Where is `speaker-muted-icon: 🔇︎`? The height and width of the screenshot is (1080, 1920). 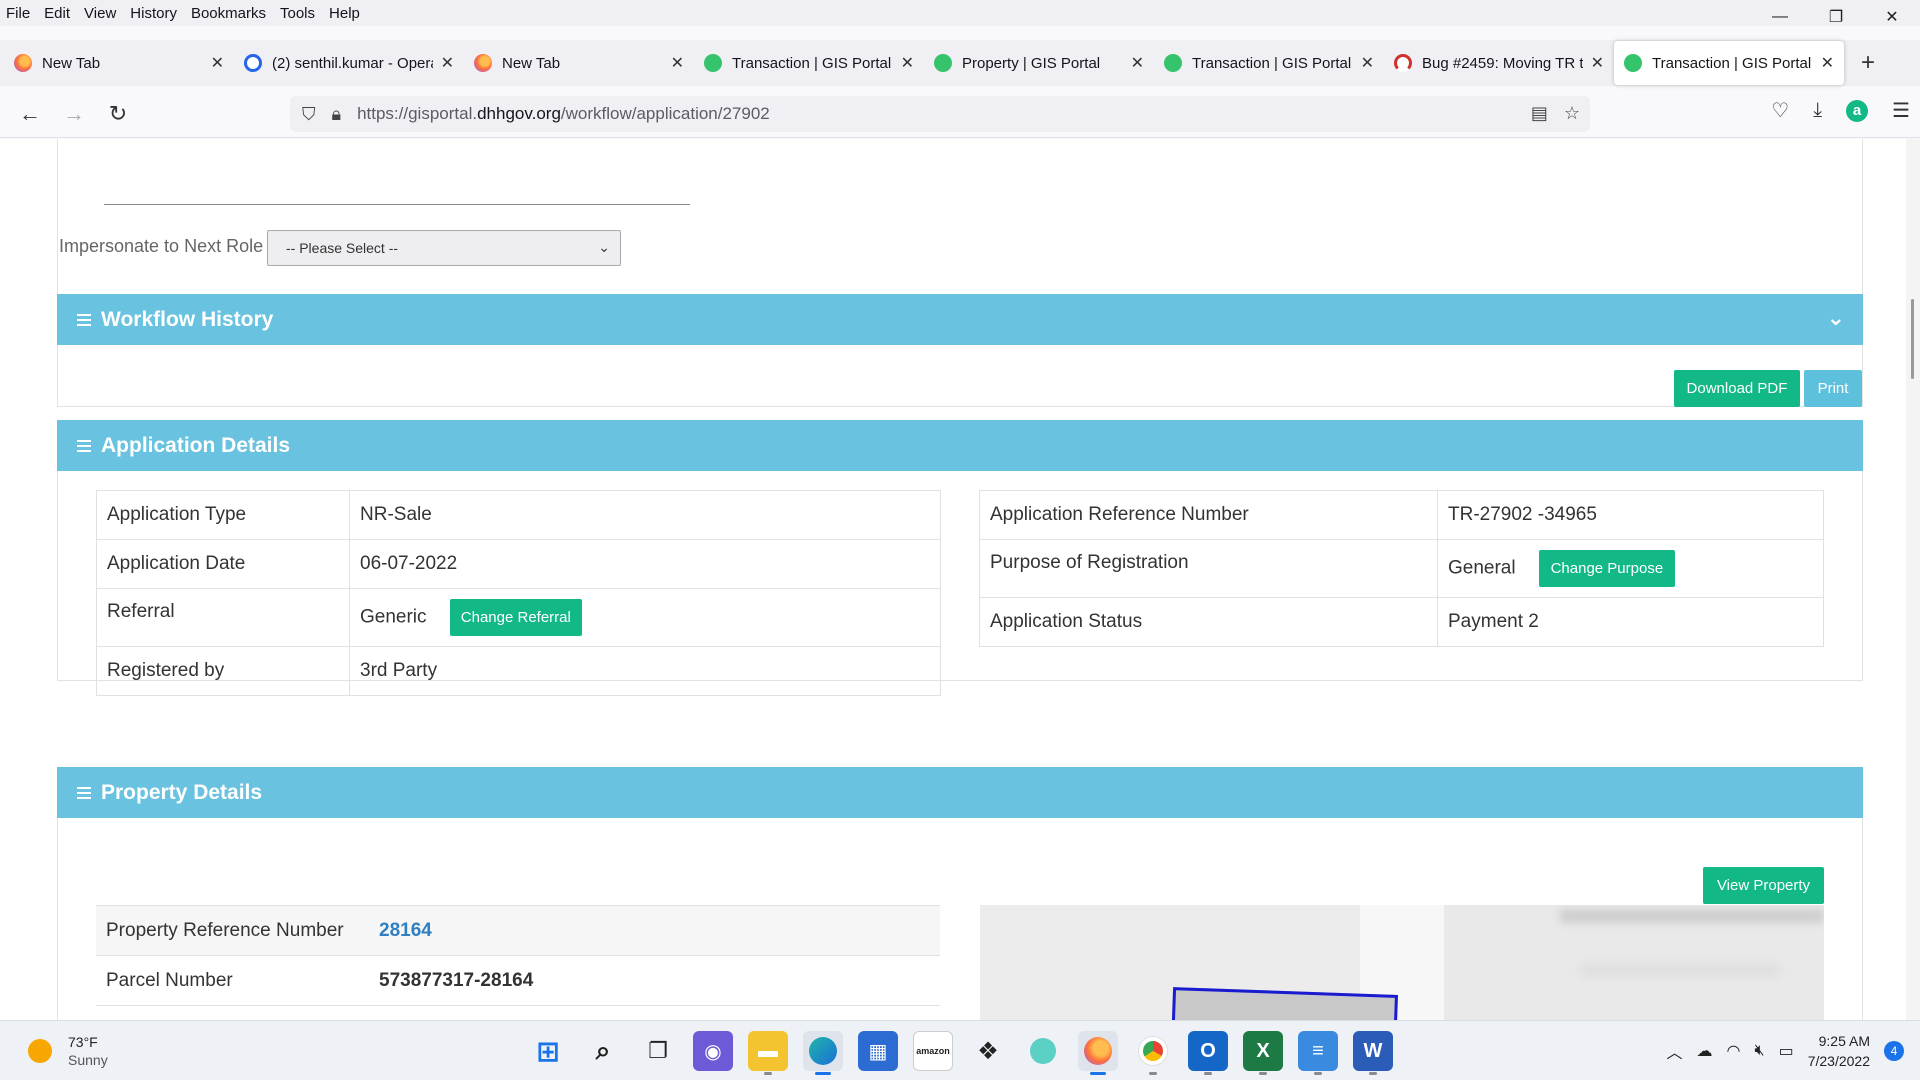
speaker-muted-icon: 🔇︎ is located at coordinates (1759, 1051).